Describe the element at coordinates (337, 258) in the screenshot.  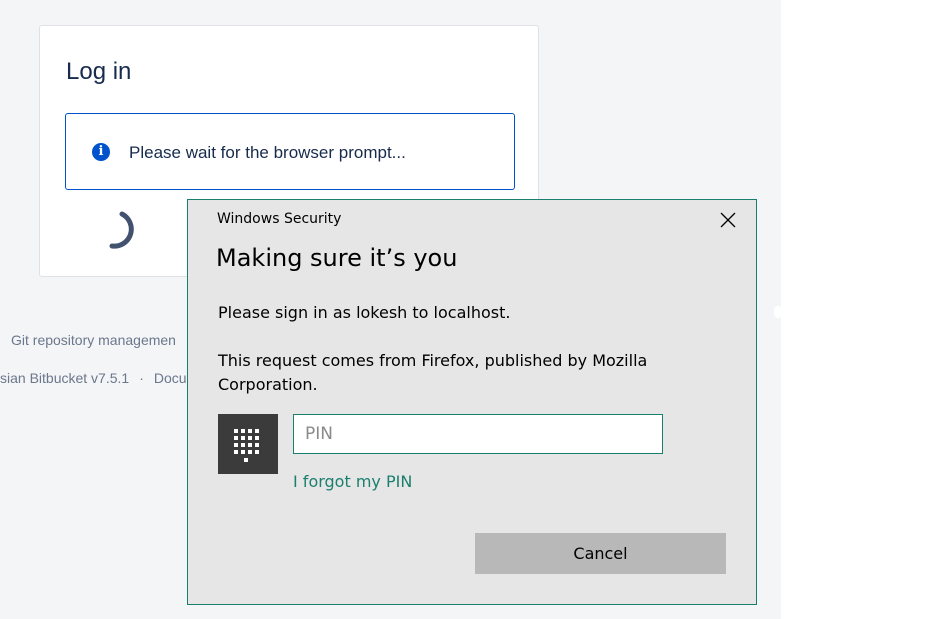
I see `dialog-heading: Making sure it’s you` at that location.